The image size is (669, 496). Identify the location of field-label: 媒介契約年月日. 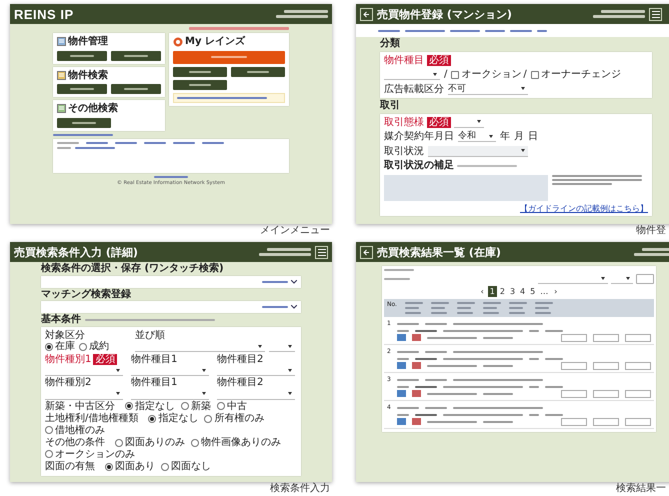
(419, 136).